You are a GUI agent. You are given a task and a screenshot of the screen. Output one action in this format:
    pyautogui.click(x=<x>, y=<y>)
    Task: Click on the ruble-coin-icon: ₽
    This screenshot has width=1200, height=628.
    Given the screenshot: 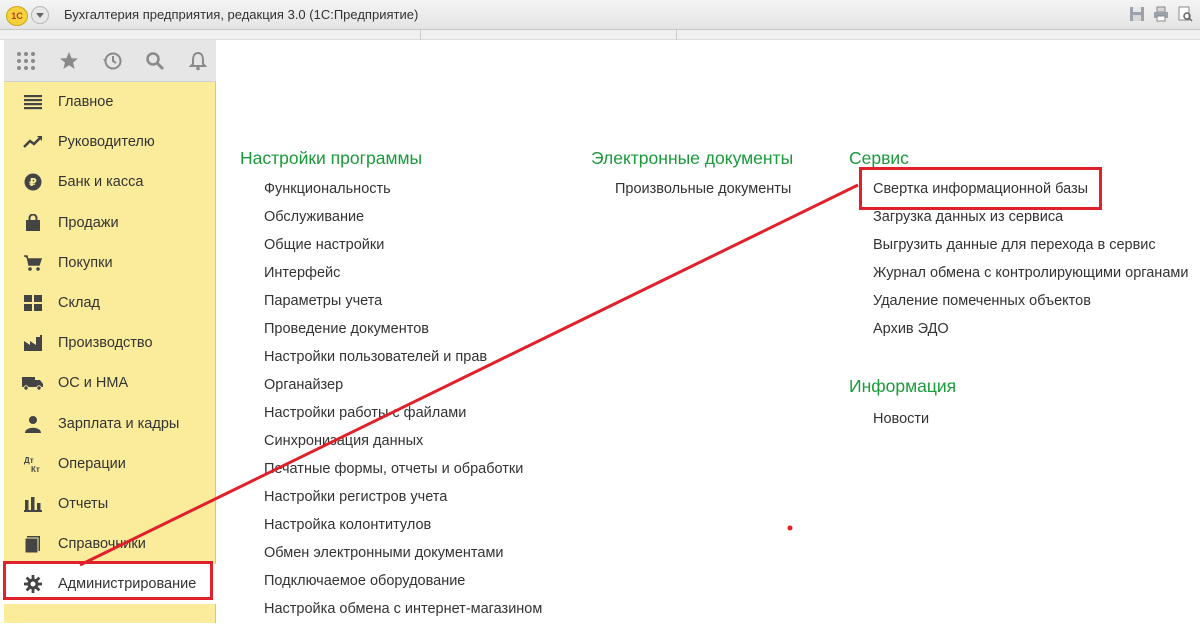 What is the action you would take?
    pyautogui.click(x=33, y=182)
    